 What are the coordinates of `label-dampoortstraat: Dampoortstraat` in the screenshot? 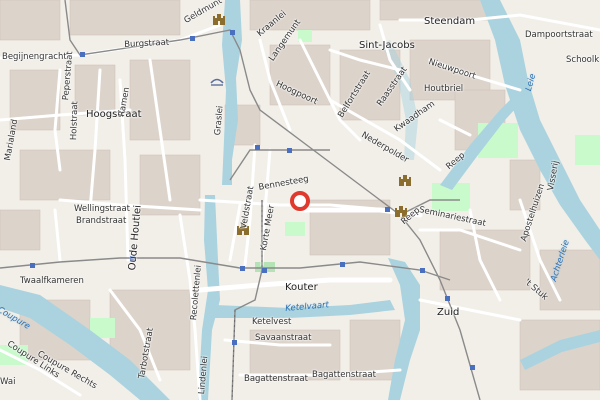 It's located at (559, 35).